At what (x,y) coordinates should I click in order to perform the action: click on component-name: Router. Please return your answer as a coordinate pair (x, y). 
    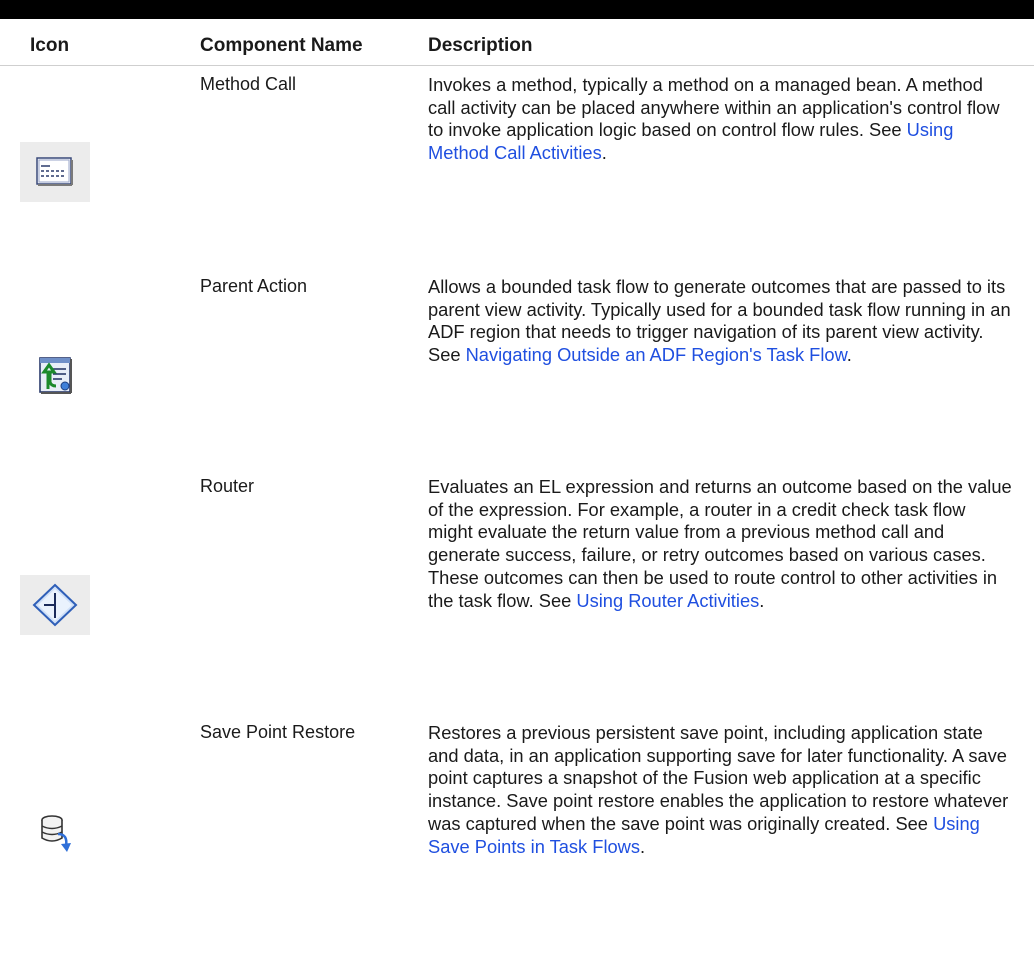
    Looking at the image, I should click on (227, 486).